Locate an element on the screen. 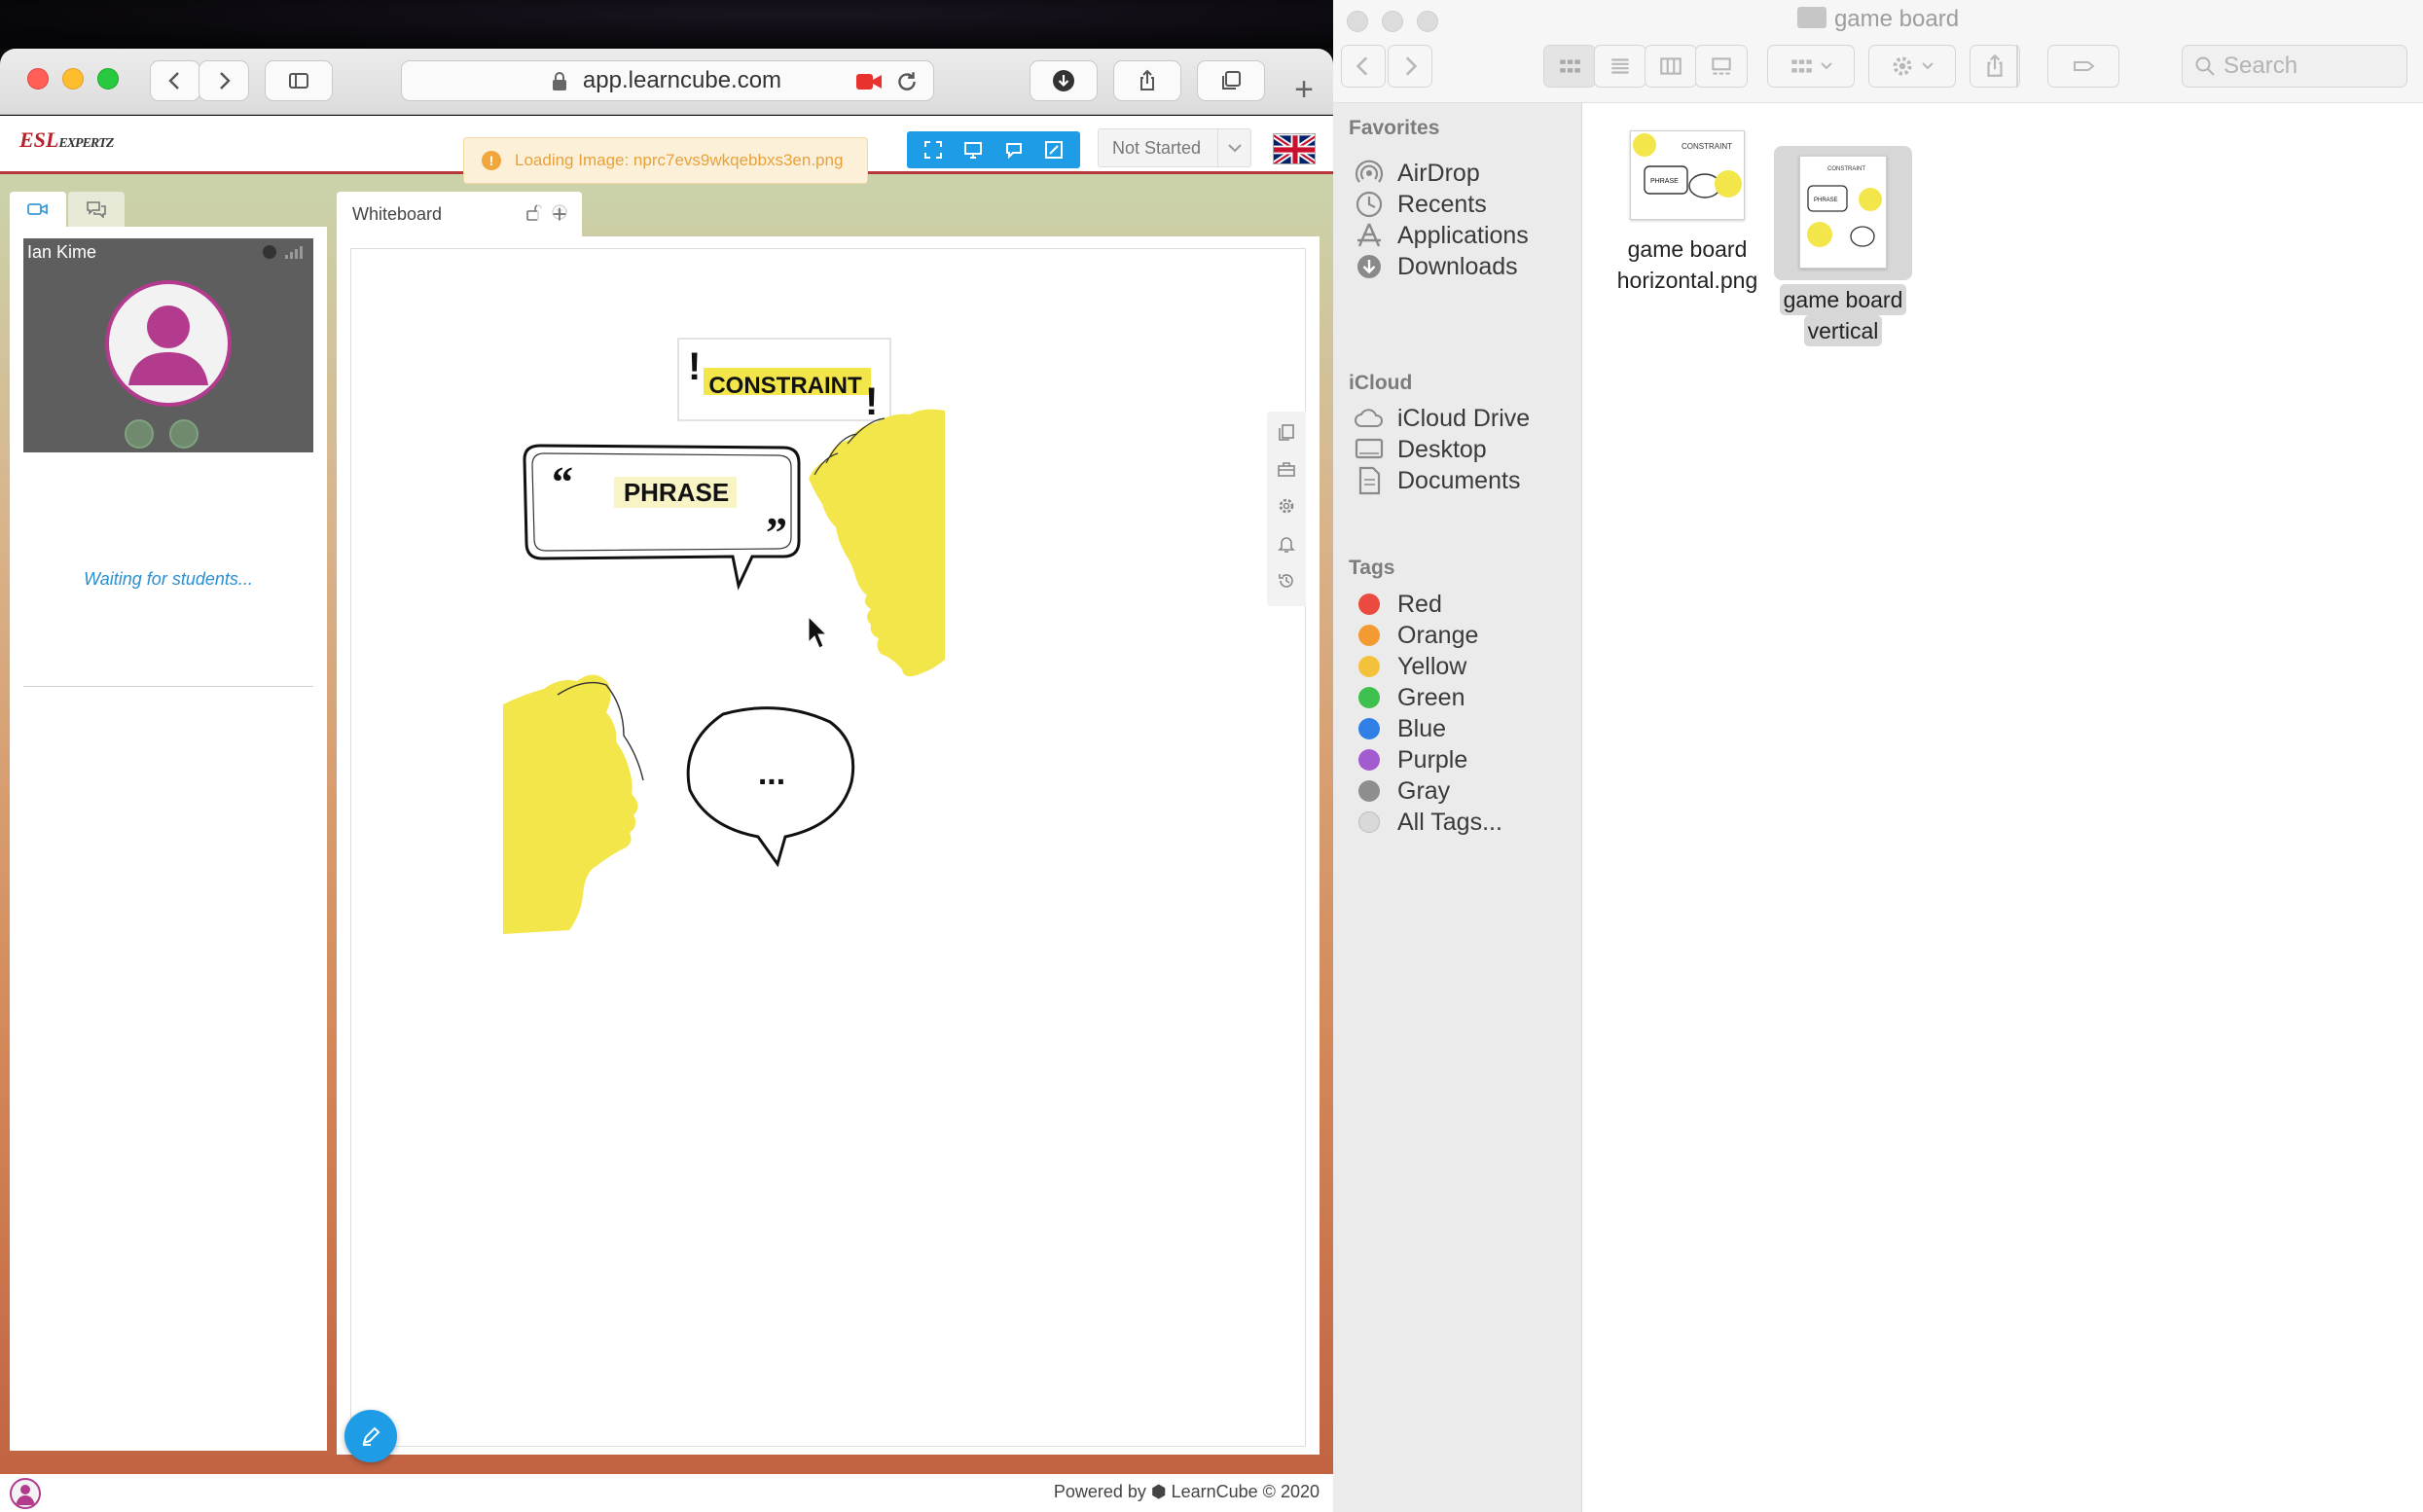 This screenshot has height=1512, width=2423. forward-button is located at coordinates (224, 80).